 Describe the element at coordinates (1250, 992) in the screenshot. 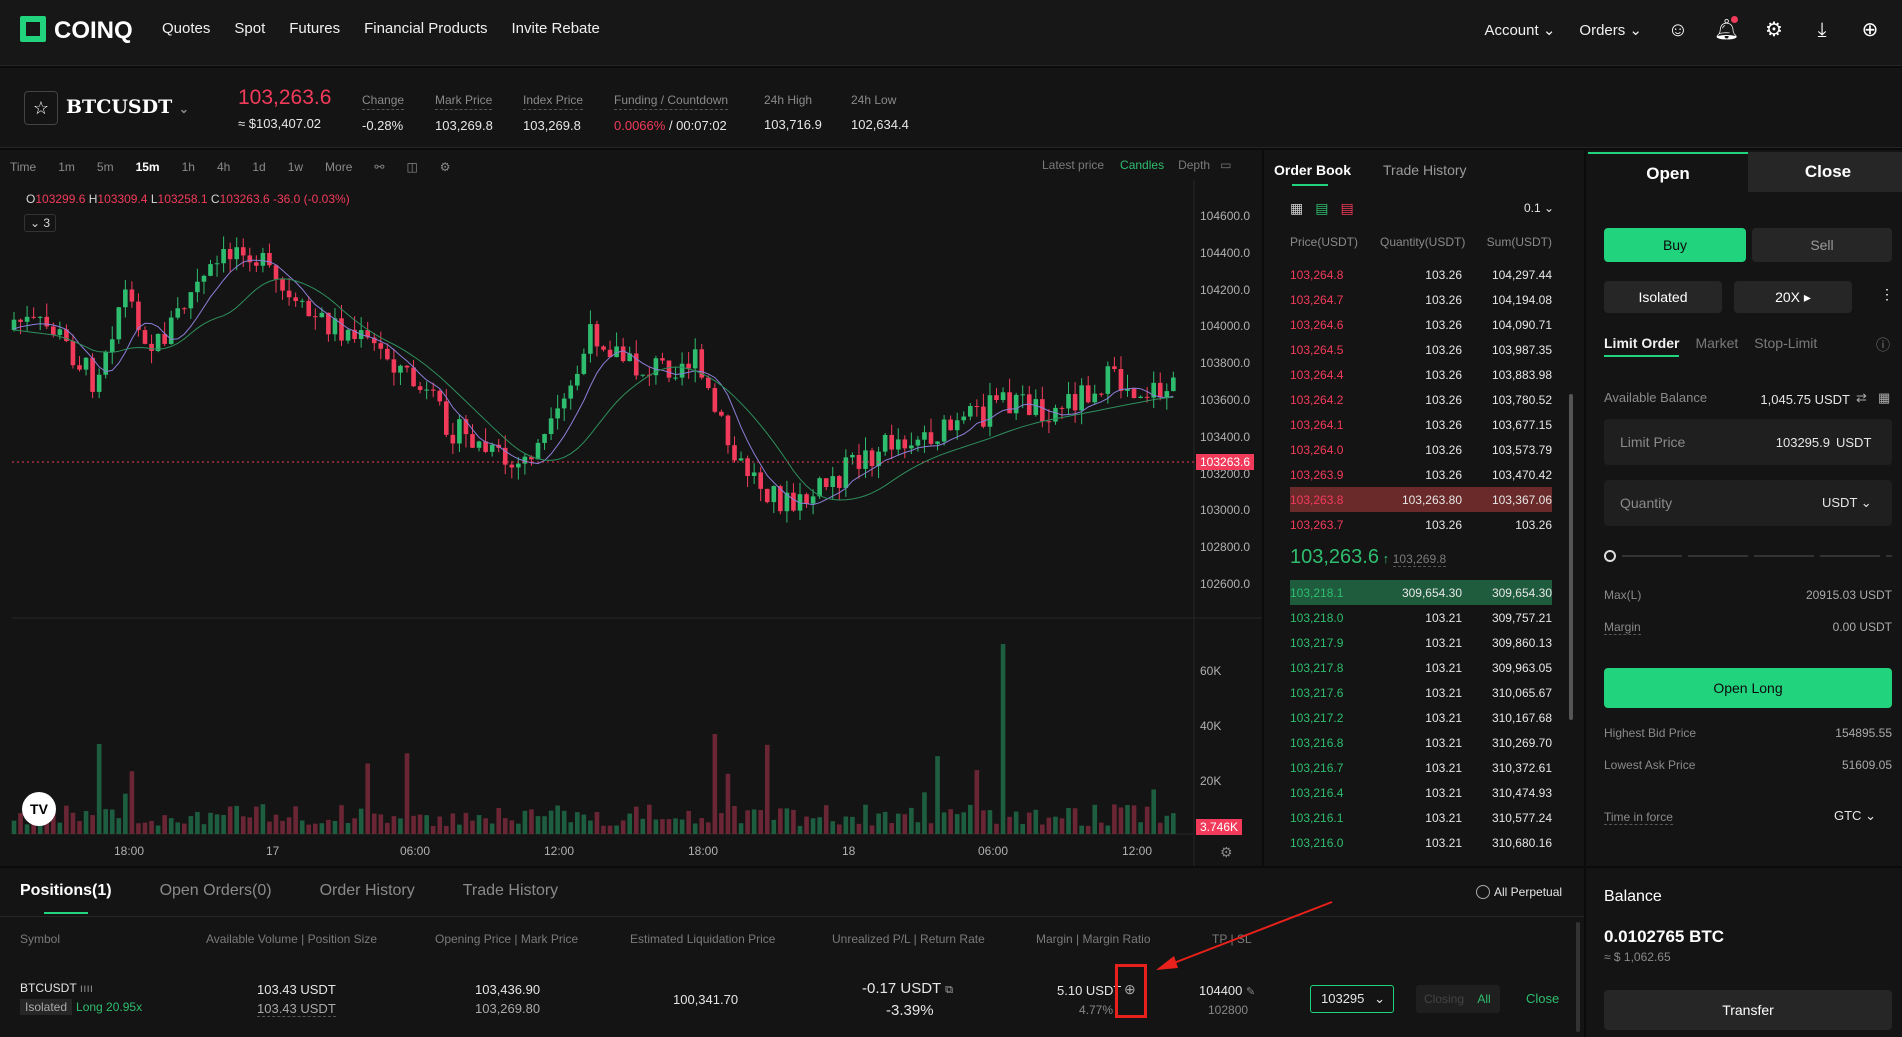

I see `edit-icon: ✎` at that location.